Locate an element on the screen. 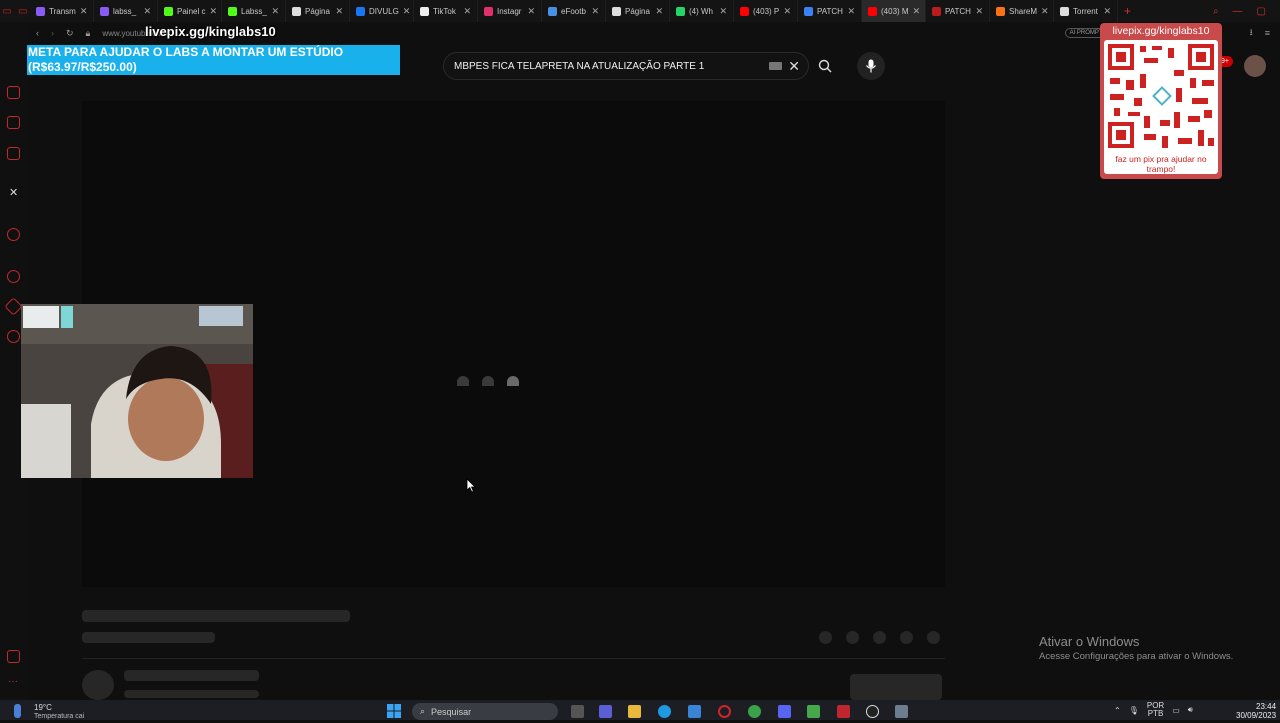 This screenshot has width=1280, height=723. store-icon is located at coordinates (694, 711).